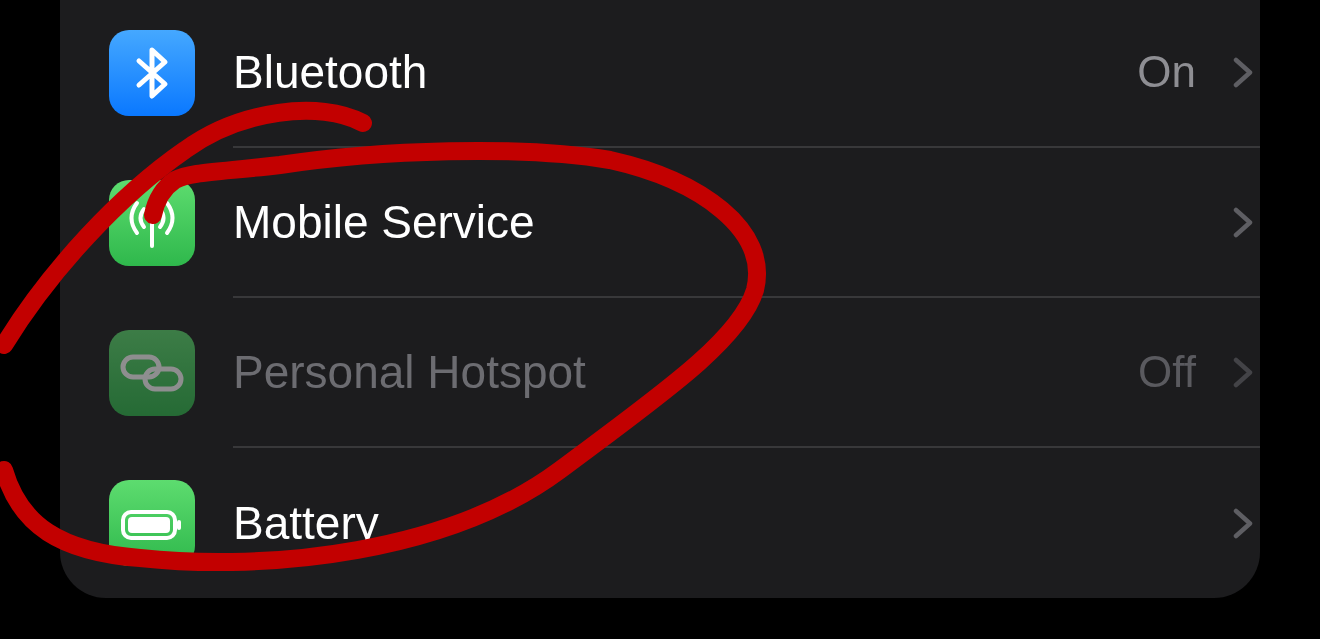 This screenshot has height=639, width=1320. What do you see at coordinates (152, 73) in the screenshot?
I see `bluetooth-icon` at bounding box center [152, 73].